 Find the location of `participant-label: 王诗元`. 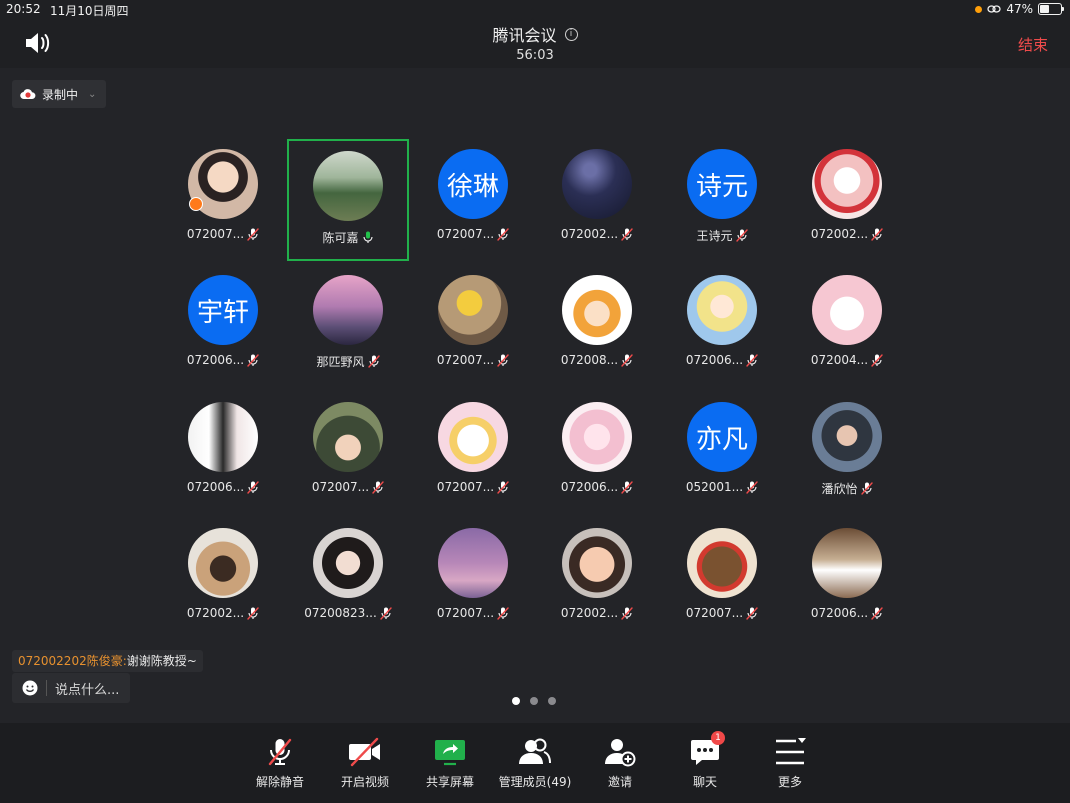

participant-label: 王诗元 is located at coordinates (722, 235).